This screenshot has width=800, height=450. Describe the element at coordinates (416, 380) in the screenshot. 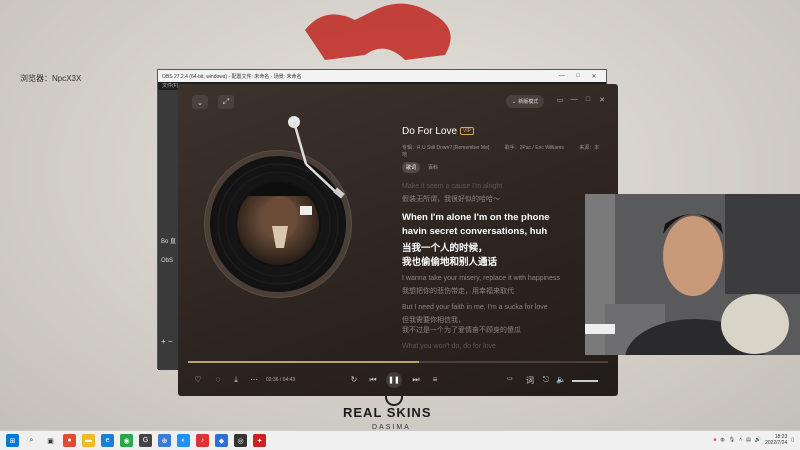

I see `next-track-icon: ⏭` at that location.